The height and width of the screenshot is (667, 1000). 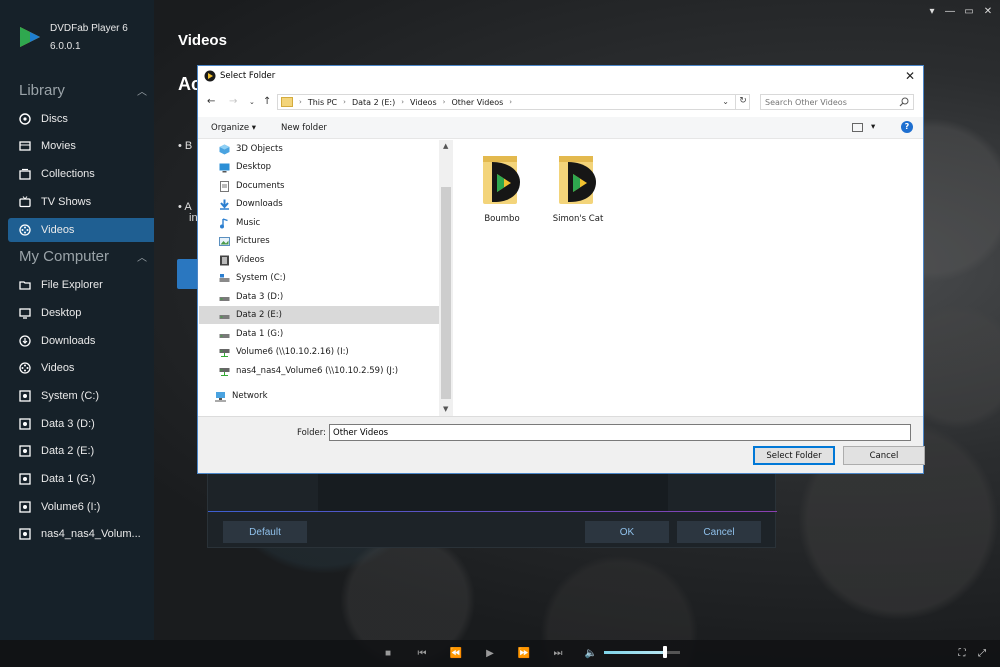 I want to click on sidebar-item-videos: Videos, so click(x=81, y=230).